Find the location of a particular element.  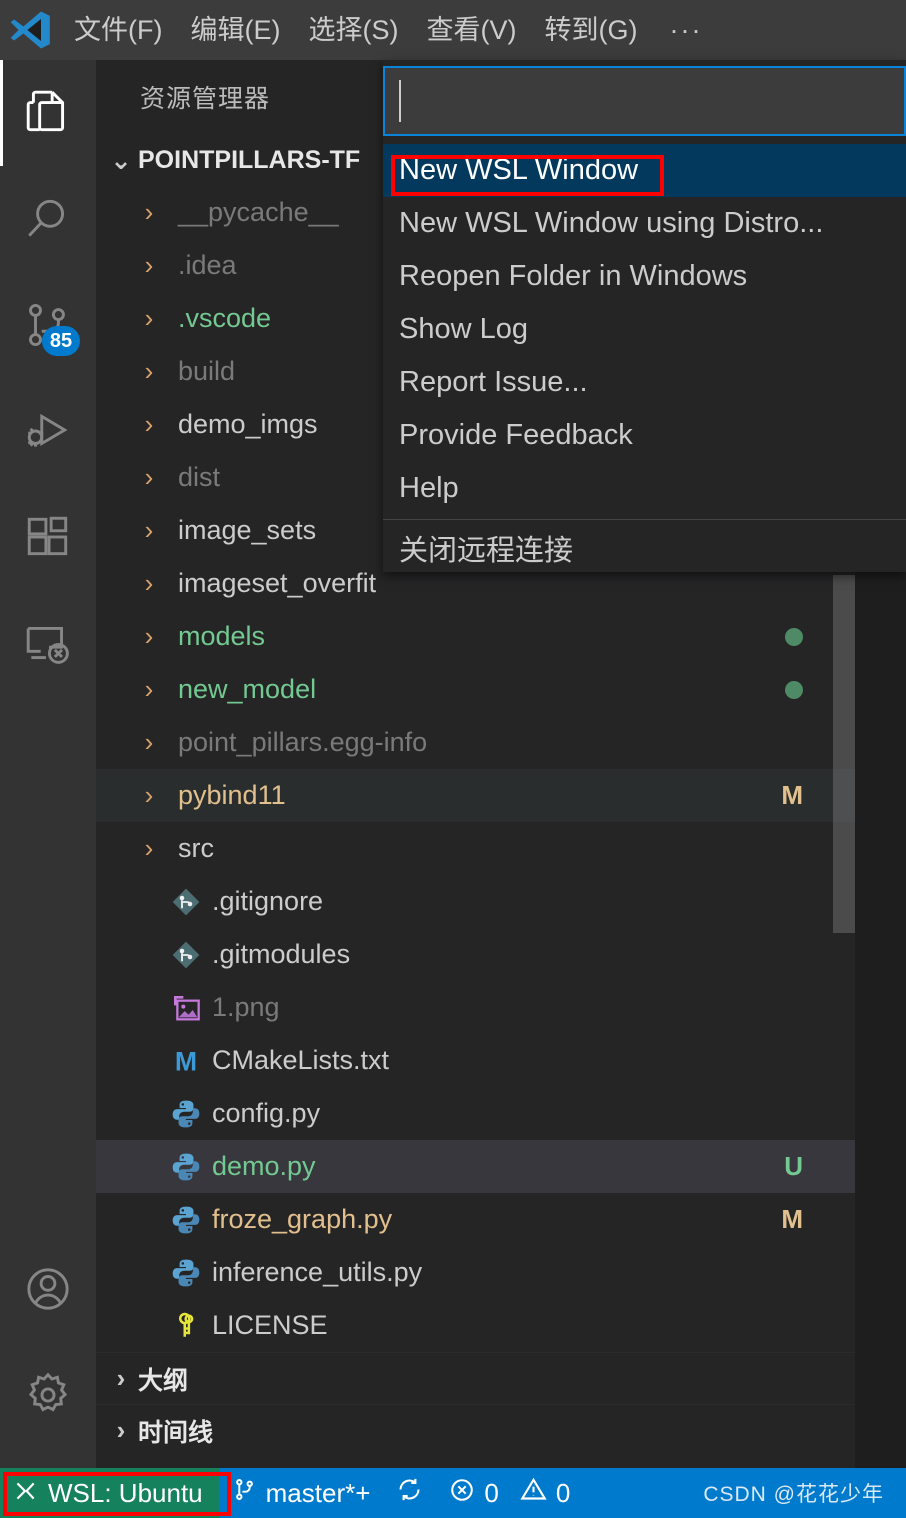

activity-item-search is located at coordinates (48, 219).